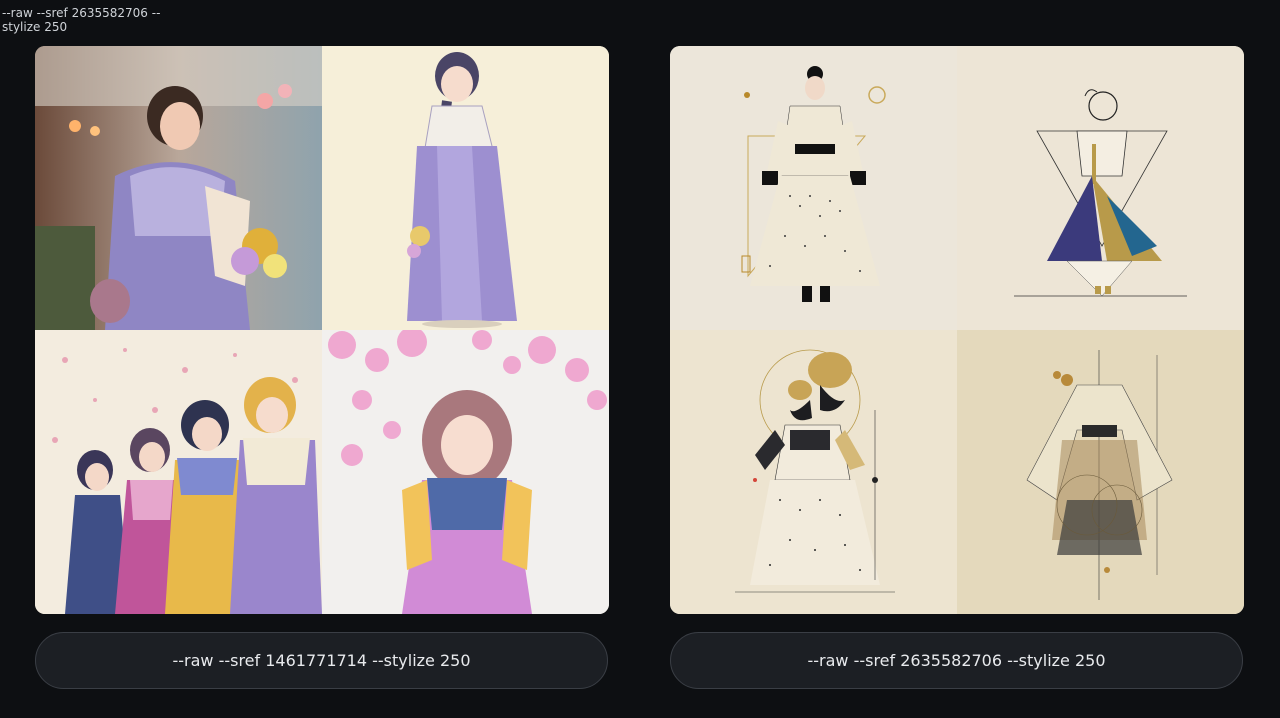 The width and height of the screenshot is (1280, 718). Describe the element at coordinates (81, 20) in the screenshot. I see `header-prompt-text: --raw --sref 2635582706 --stylize 250` at that location.